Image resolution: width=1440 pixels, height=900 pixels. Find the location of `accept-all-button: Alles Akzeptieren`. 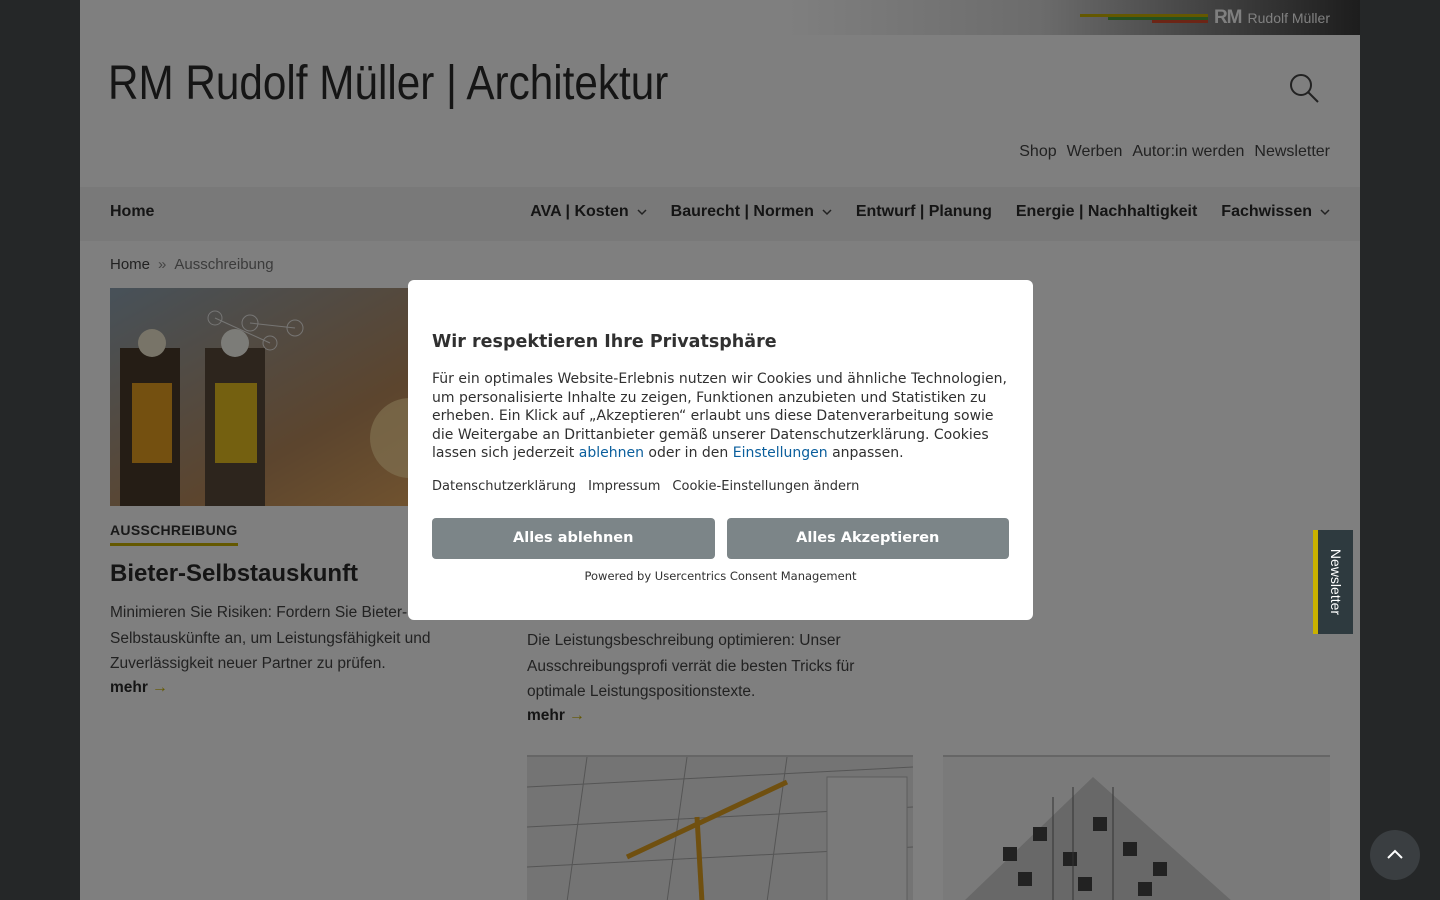

accept-all-button: Alles Akzeptieren is located at coordinates (867, 538).